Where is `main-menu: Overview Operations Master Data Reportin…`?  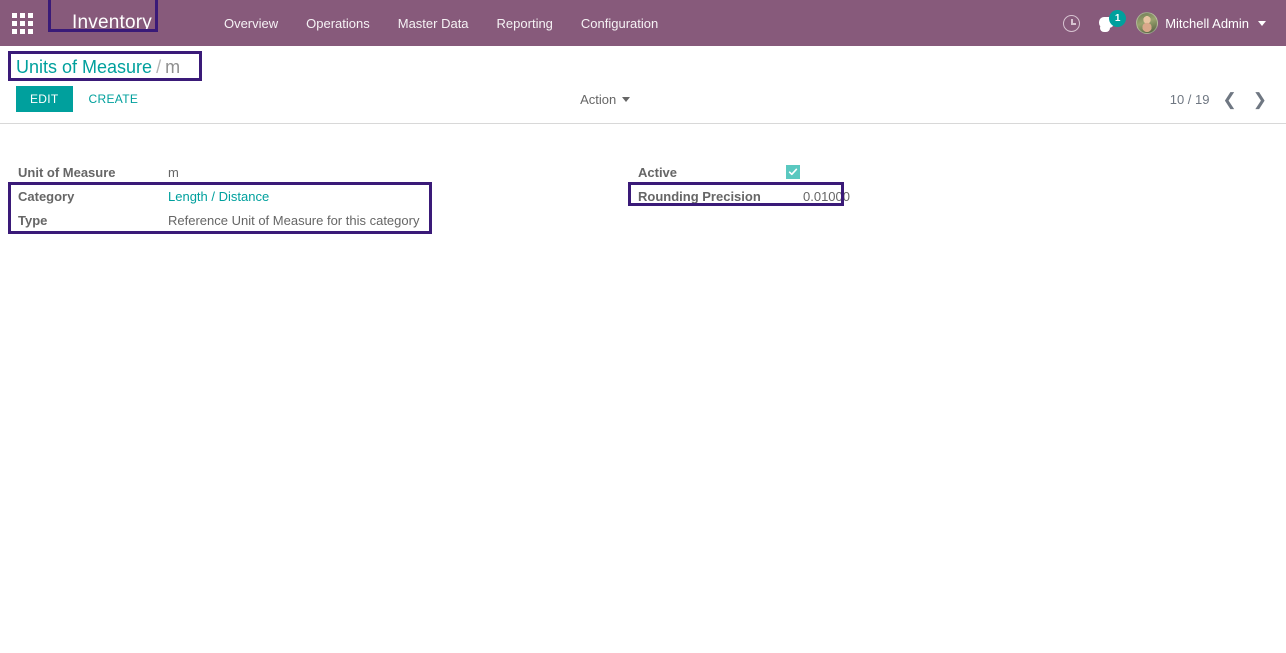
main-menu: Overview Operations Master Data Reportin… is located at coordinates (441, 23).